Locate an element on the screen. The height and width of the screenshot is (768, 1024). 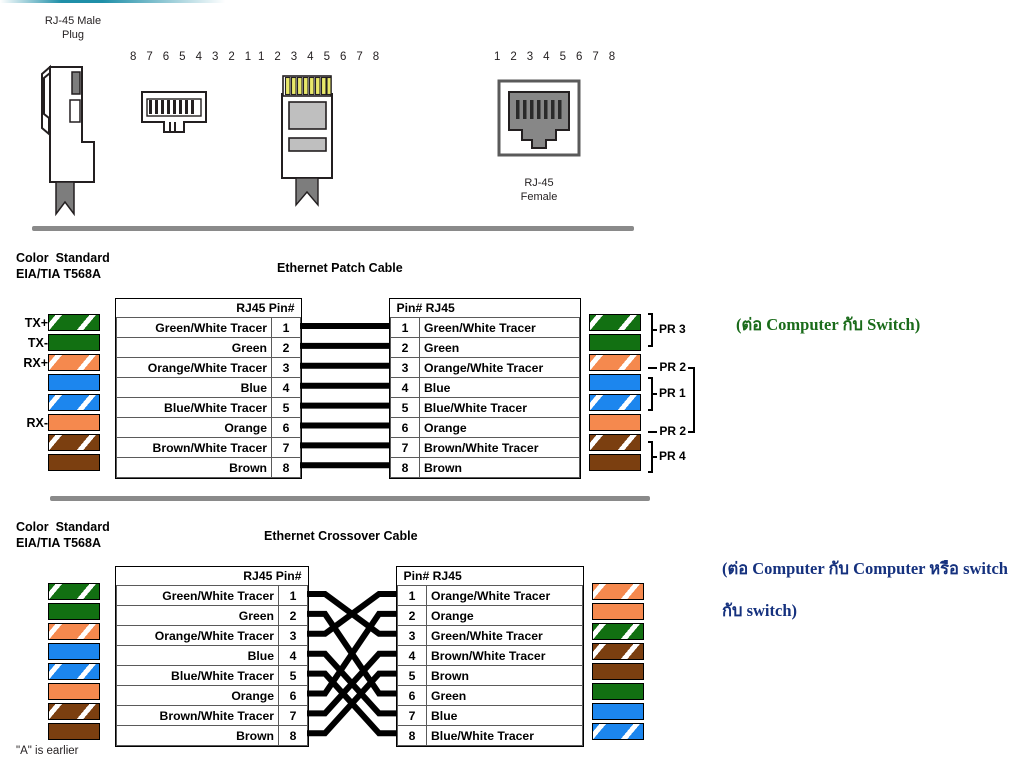
crossover-right-color-swatches is located at coordinates (618, 663).